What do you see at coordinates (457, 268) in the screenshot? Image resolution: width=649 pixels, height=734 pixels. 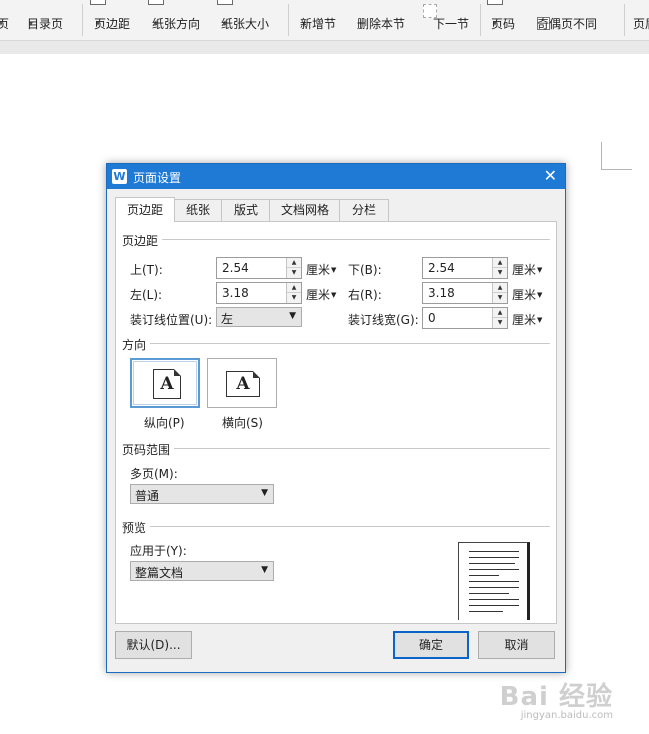 I see `bottom-margin-input` at bounding box center [457, 268].